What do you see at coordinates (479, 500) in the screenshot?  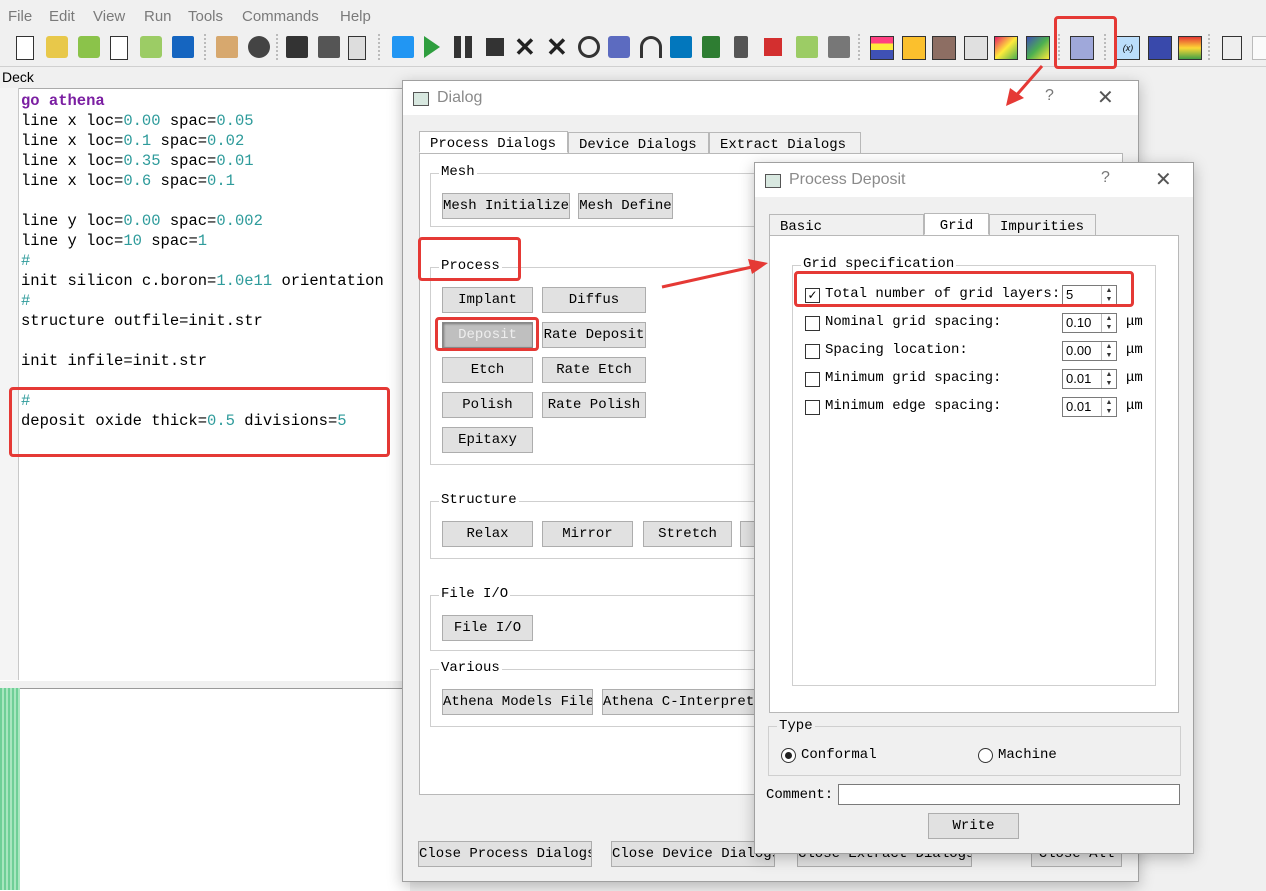 I see `structure-group-title: Structure` at bounding box center [479, 500].